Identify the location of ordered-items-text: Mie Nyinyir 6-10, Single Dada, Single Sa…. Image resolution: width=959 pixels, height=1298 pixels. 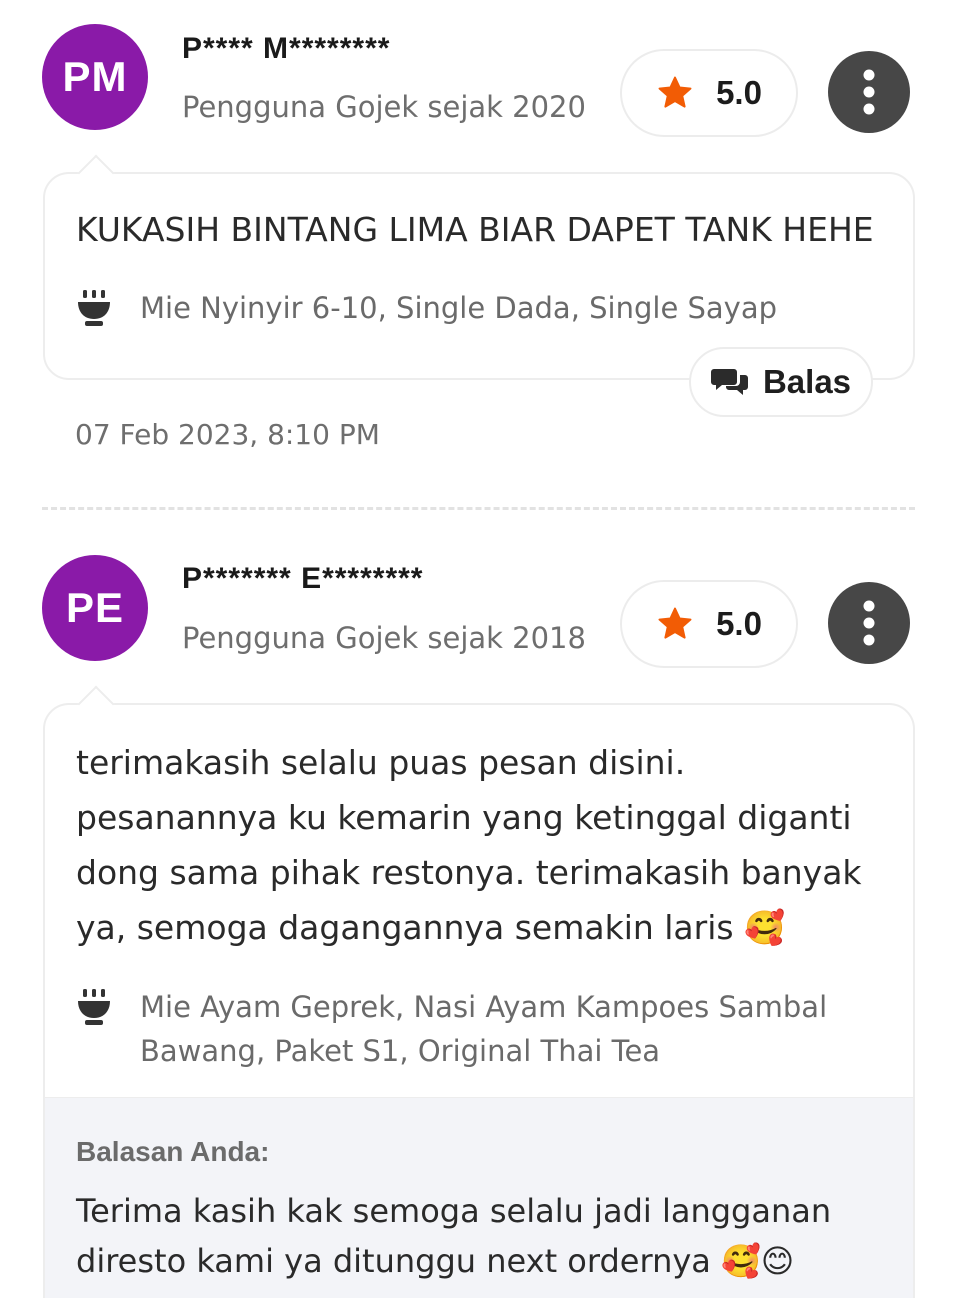
(459, 308).